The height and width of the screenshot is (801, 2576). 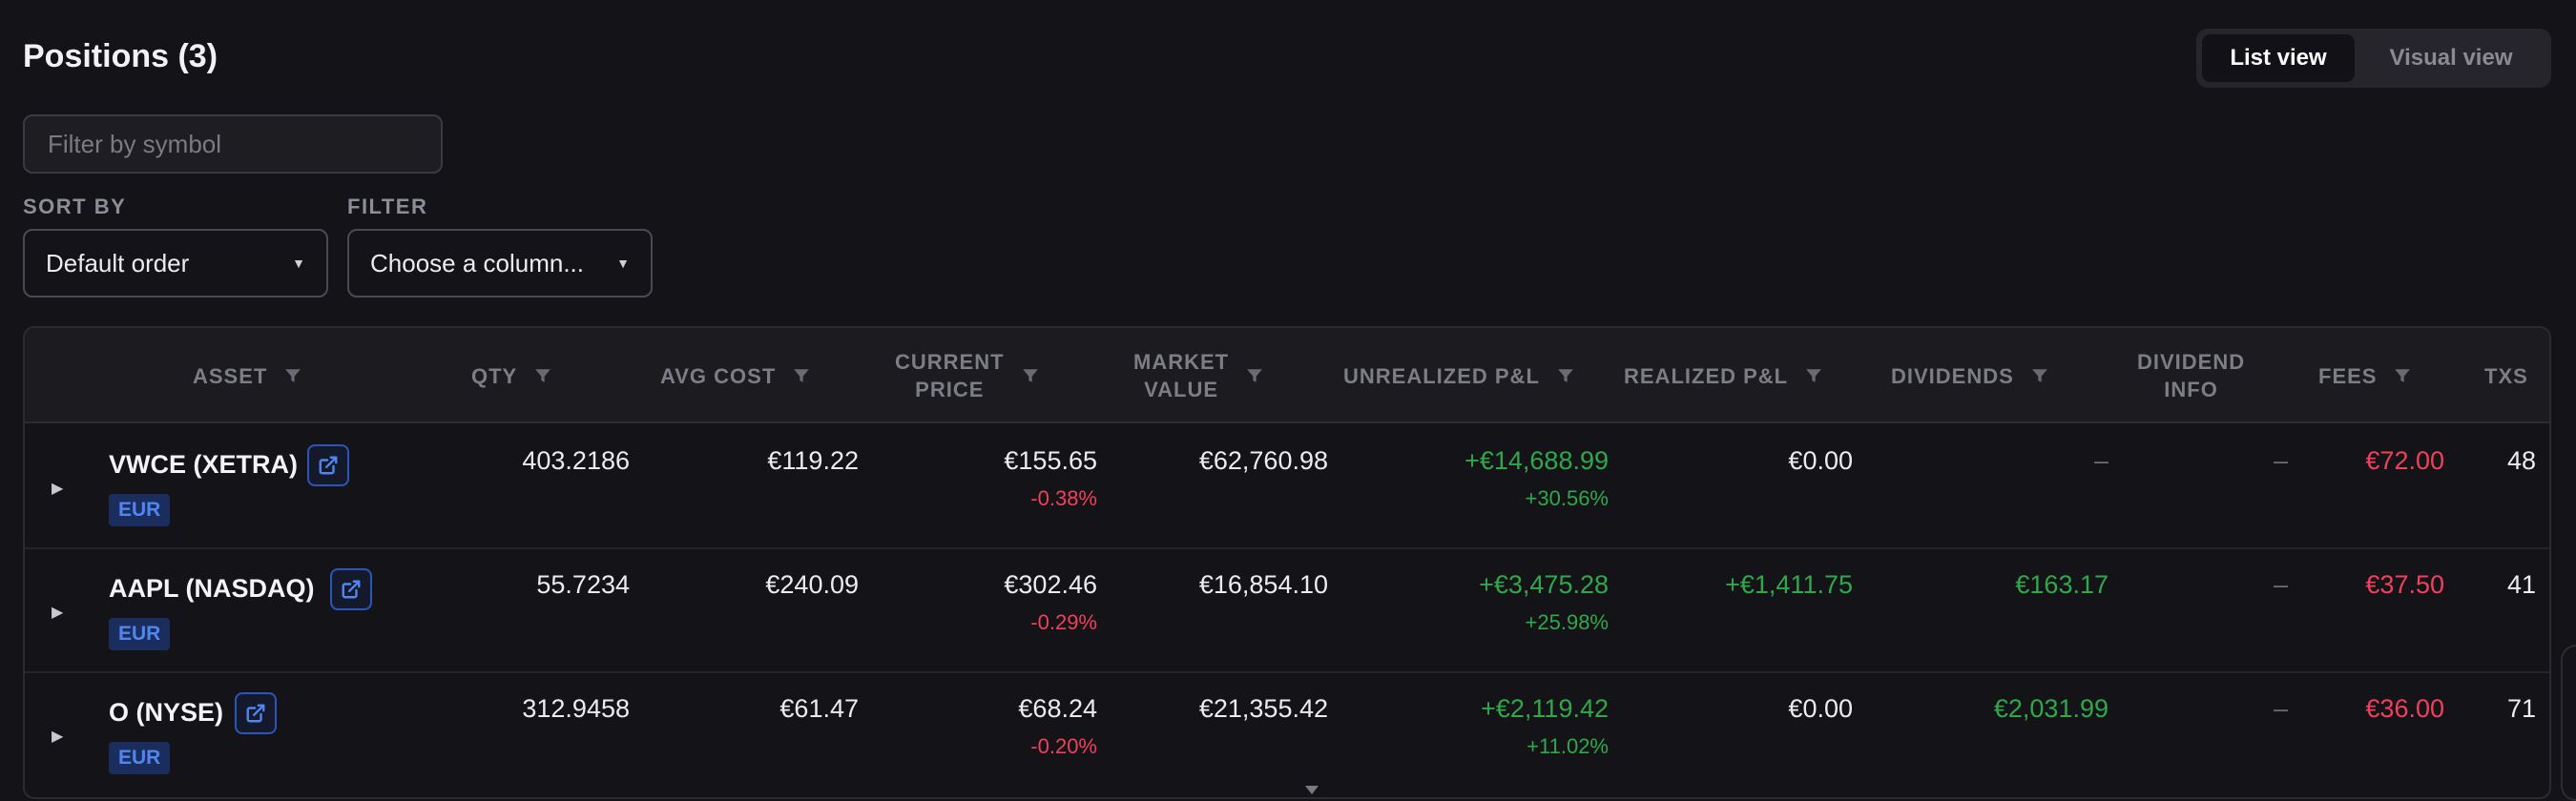 I want to click on column-label: FEES, so click(x=2348, y=375).